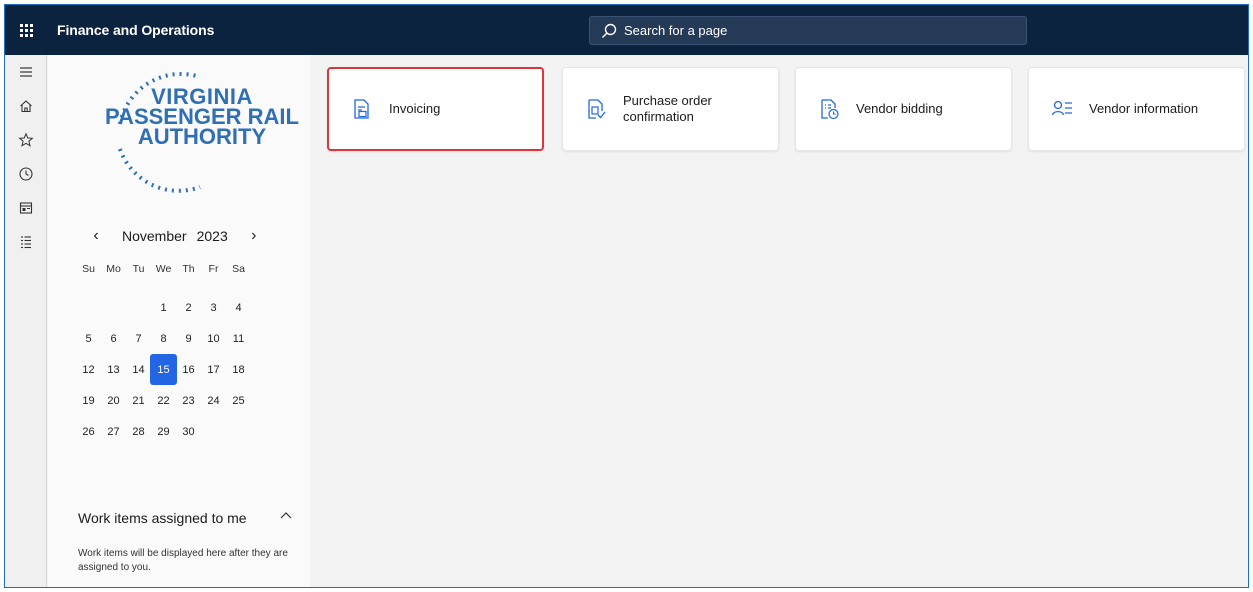 This screenshot has width=1253, height=592. Describe the element at coordinates (163, 307) in the screenshot. I see `calendar-day: 1` at that location.